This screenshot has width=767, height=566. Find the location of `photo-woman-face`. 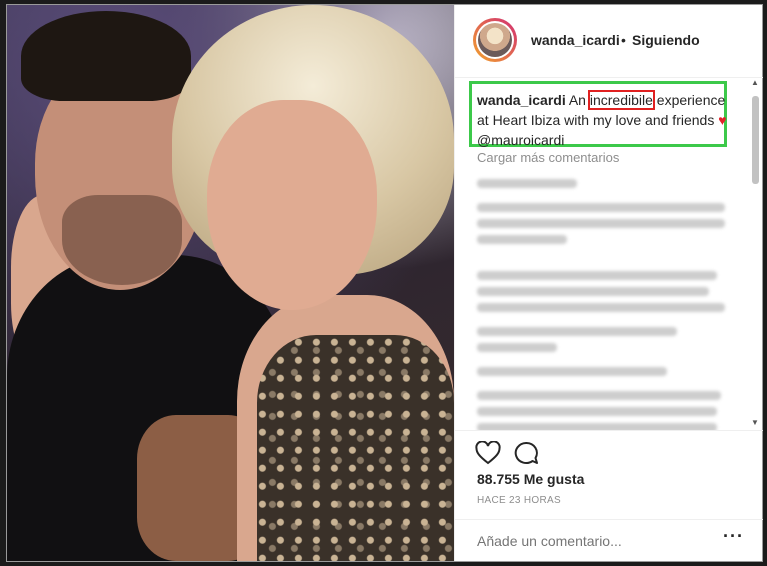

photo-woman-face is located at coordinates (292, 205).